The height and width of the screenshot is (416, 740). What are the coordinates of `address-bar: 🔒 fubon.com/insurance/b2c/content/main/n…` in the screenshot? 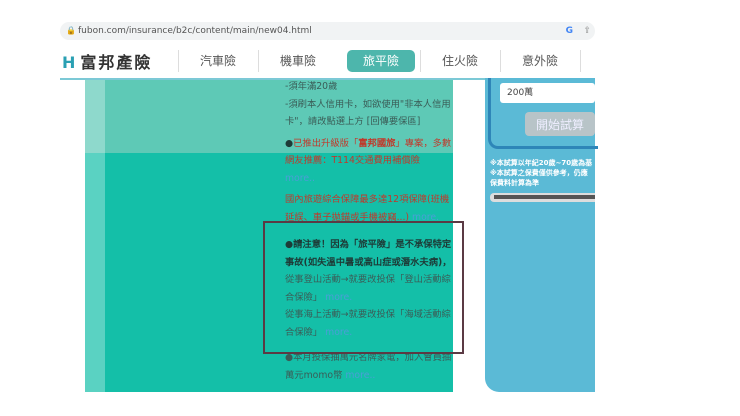 It's located at (327, 31).